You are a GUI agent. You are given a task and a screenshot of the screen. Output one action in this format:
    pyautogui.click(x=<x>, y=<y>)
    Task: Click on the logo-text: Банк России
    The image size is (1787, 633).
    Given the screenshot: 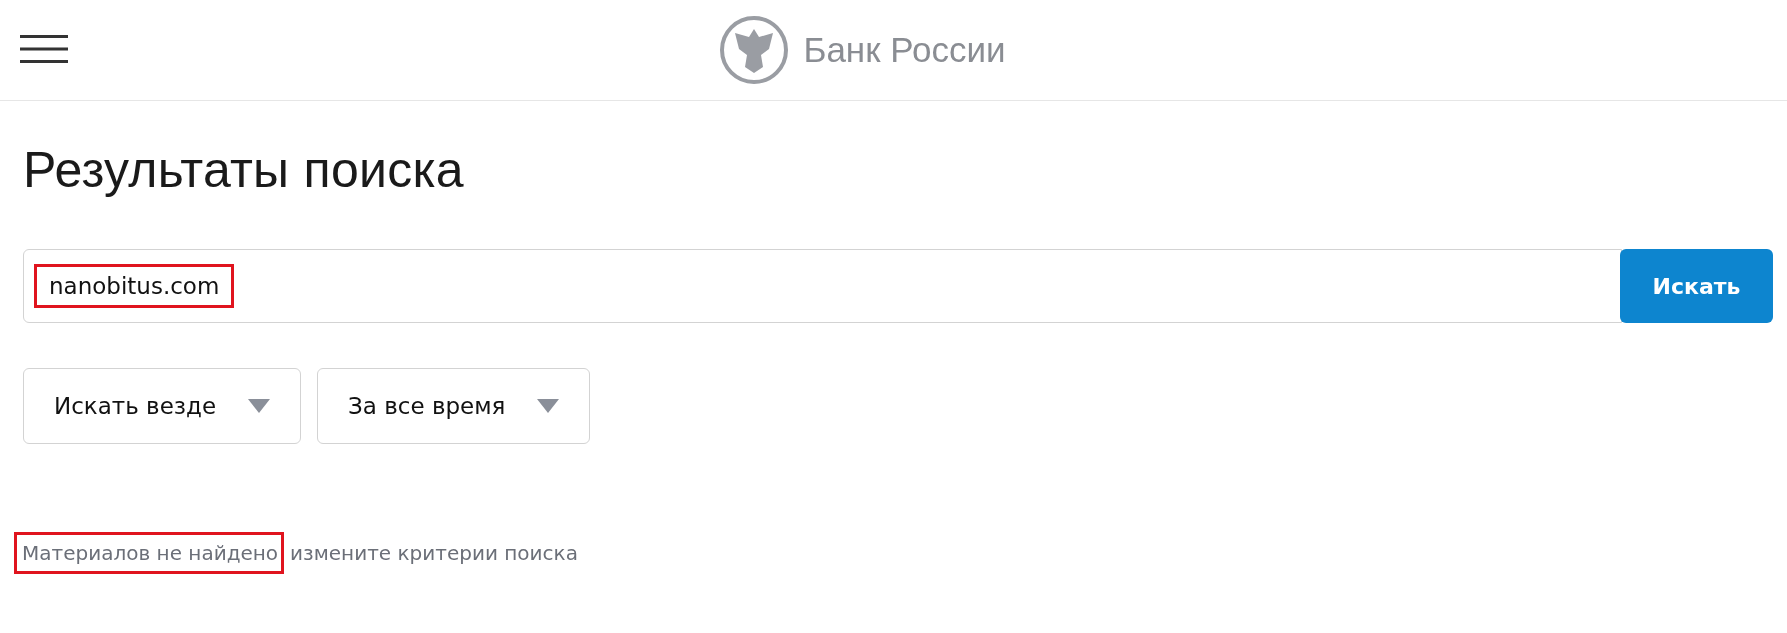 What is the action you would take?
    pyautogui.click(x=904, y=50)
    